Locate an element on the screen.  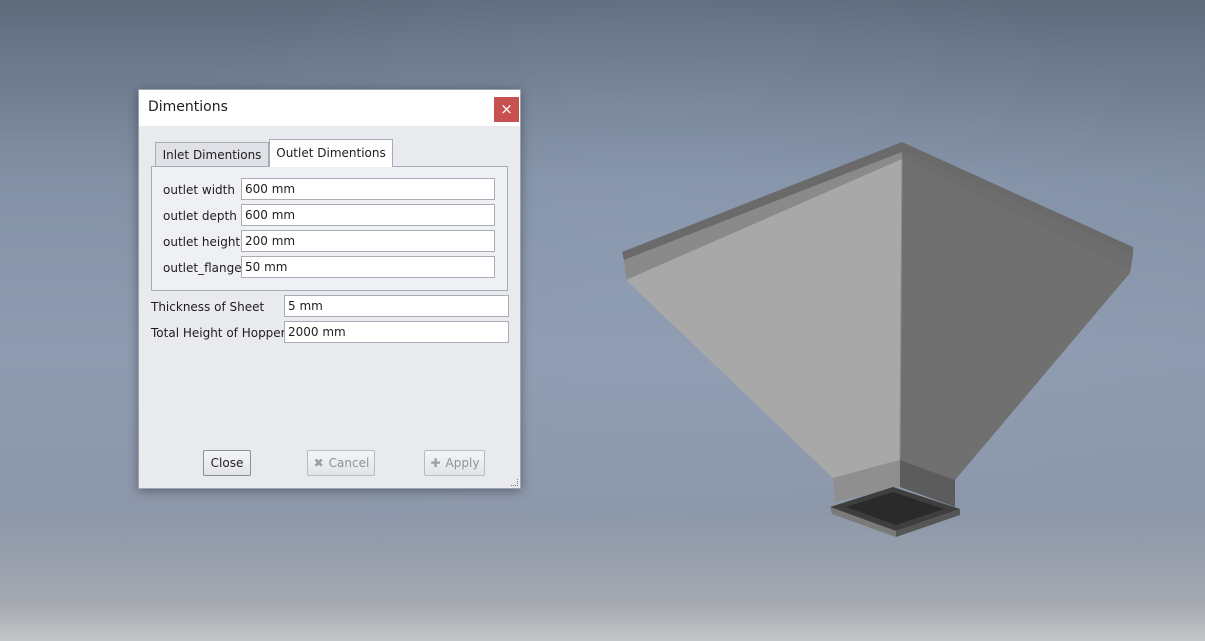
close-button-label: Close is located at coordinates (227, 463).